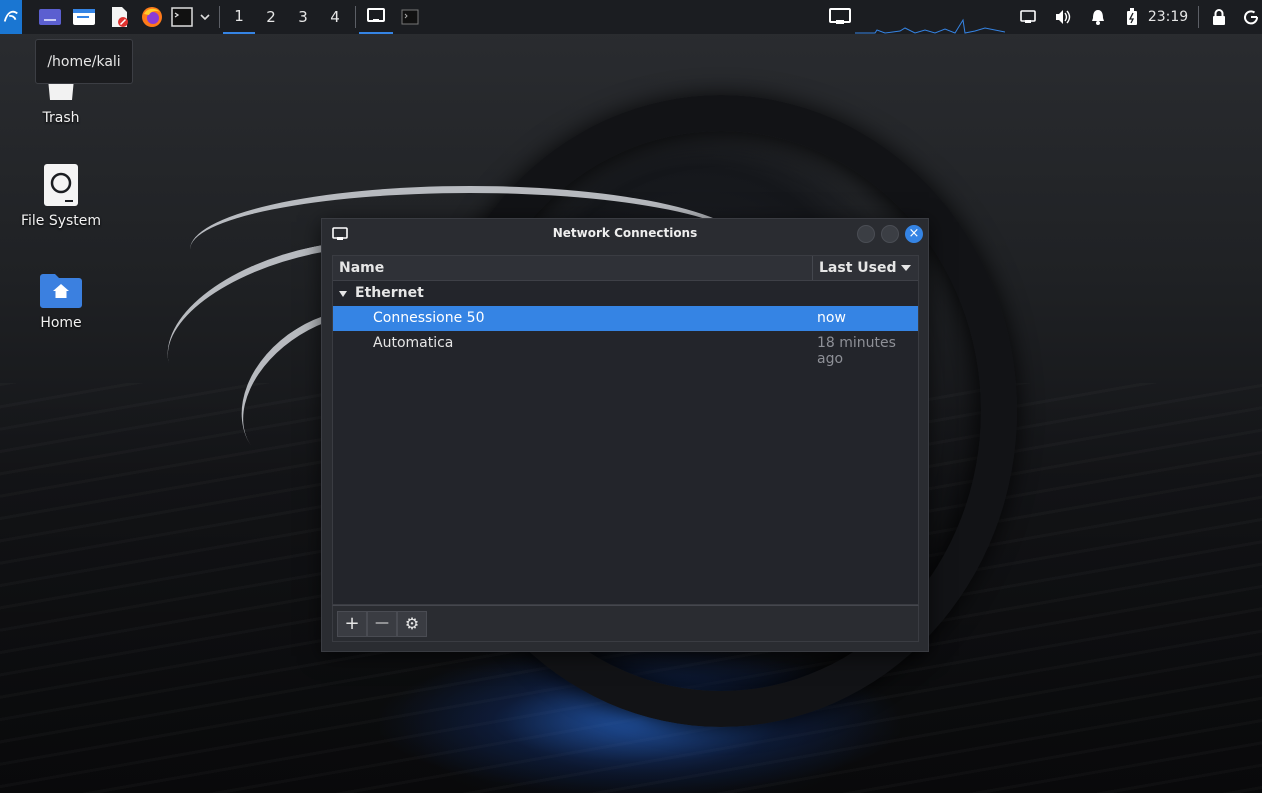 The image size is (1262, 793). I want to click on desktop-icon-home: Home, so click(61, 301).